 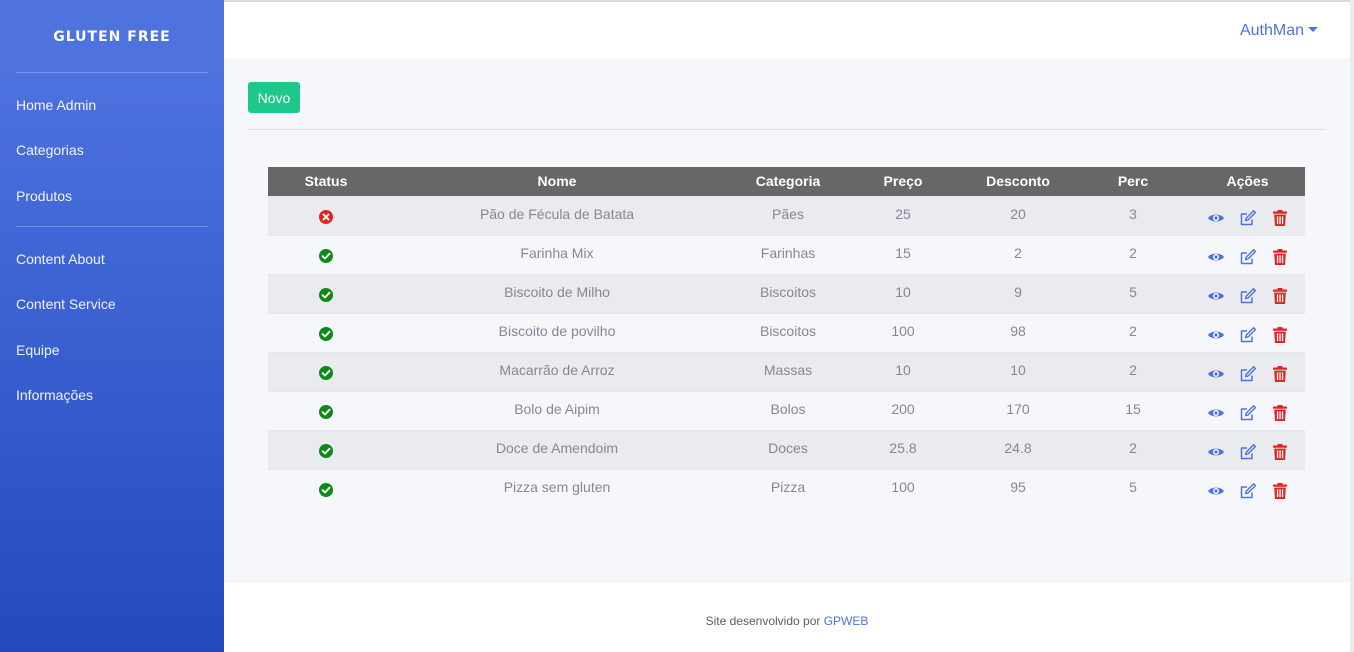 What do you see at coordinates (1133, 181) in the screenshot?
I see `column-header-perc: Perc` at bounding box center [1133, 181].